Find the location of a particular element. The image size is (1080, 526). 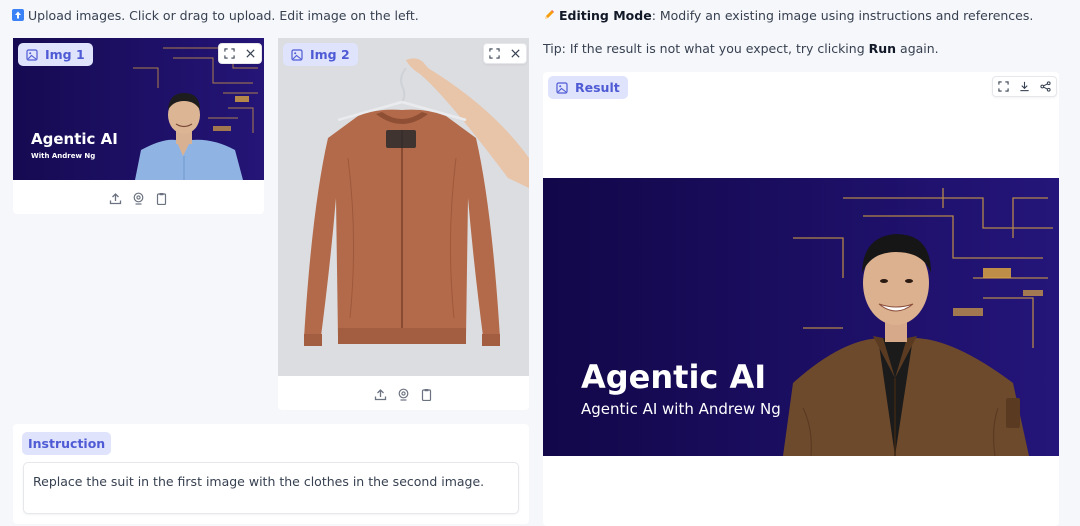

editing-mode-label: Editing Mode is located at coordinates (605, 15).